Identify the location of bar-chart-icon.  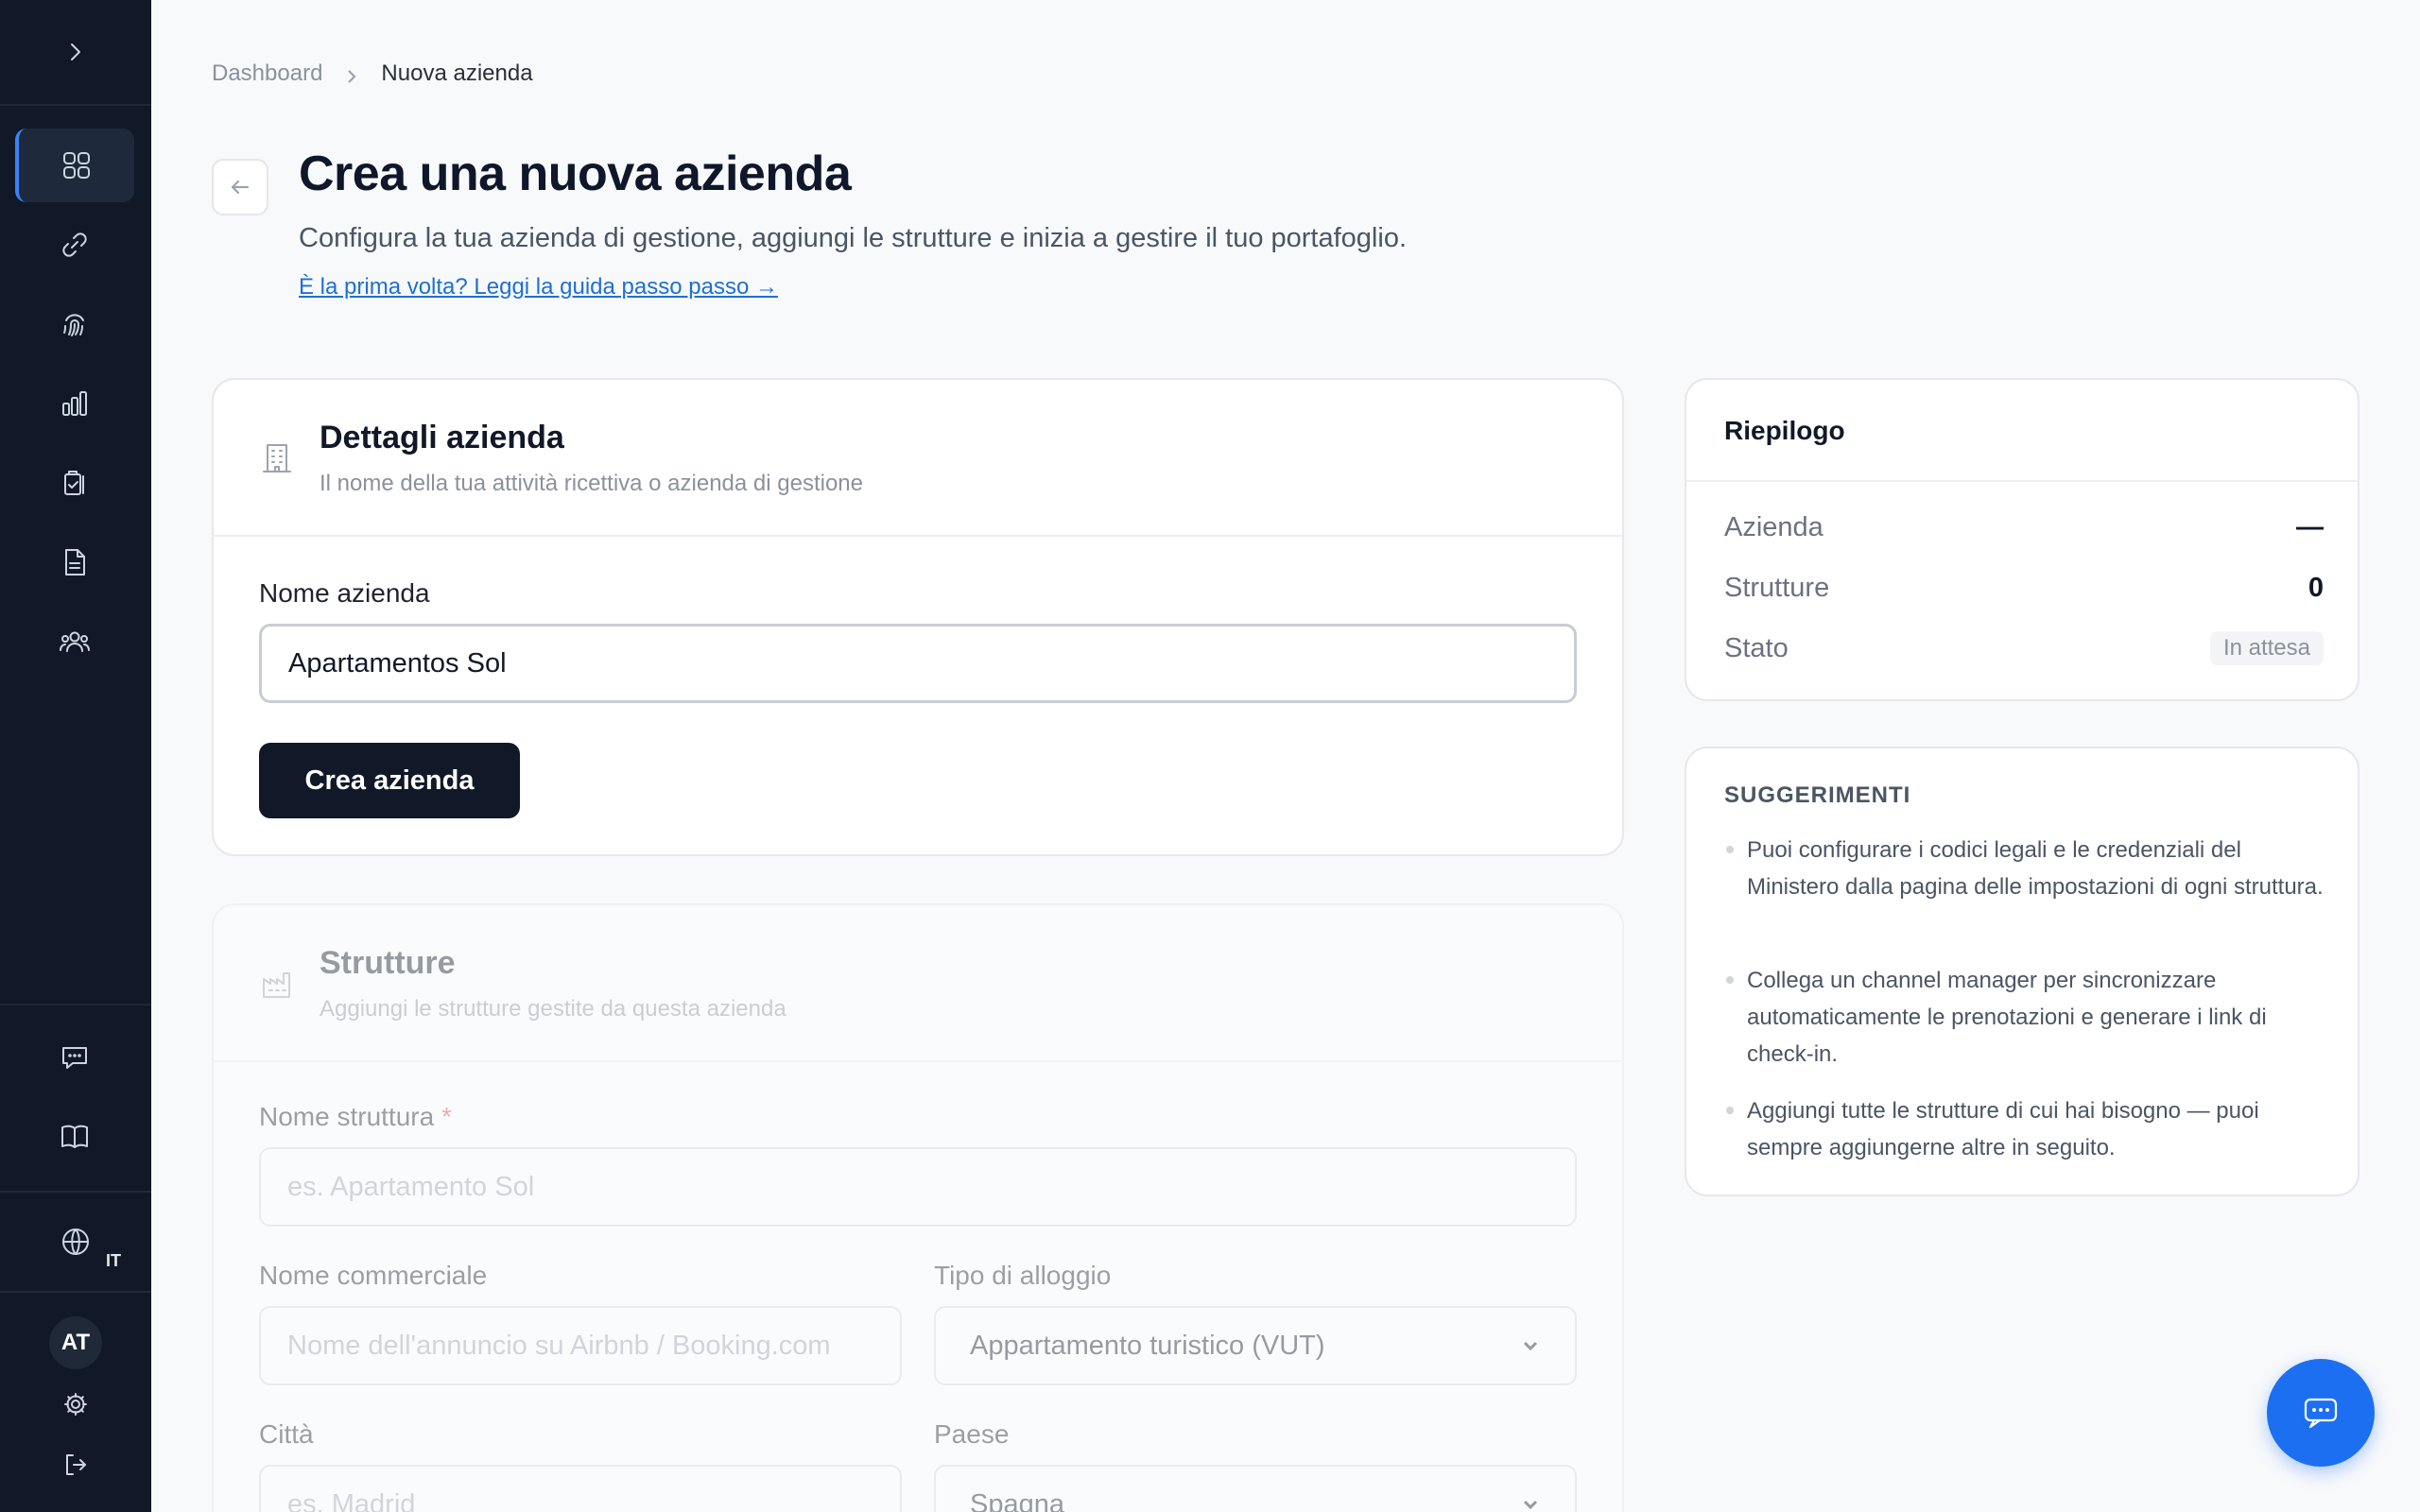
(75, 404).